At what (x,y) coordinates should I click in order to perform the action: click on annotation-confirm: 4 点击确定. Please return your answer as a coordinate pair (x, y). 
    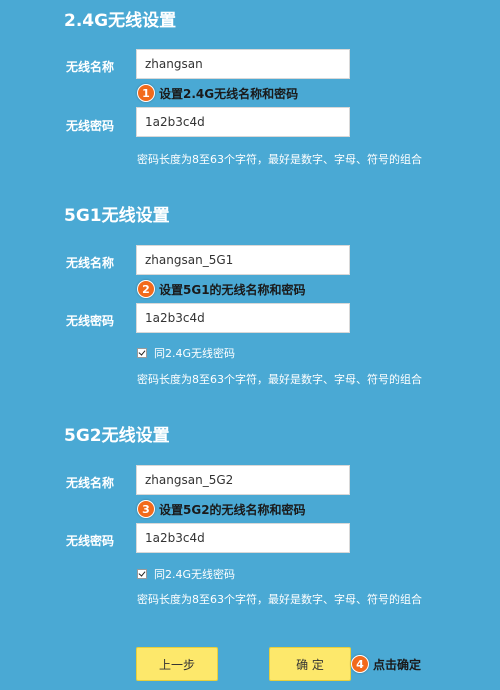
    Looking at the image, I should click on (386, 664).